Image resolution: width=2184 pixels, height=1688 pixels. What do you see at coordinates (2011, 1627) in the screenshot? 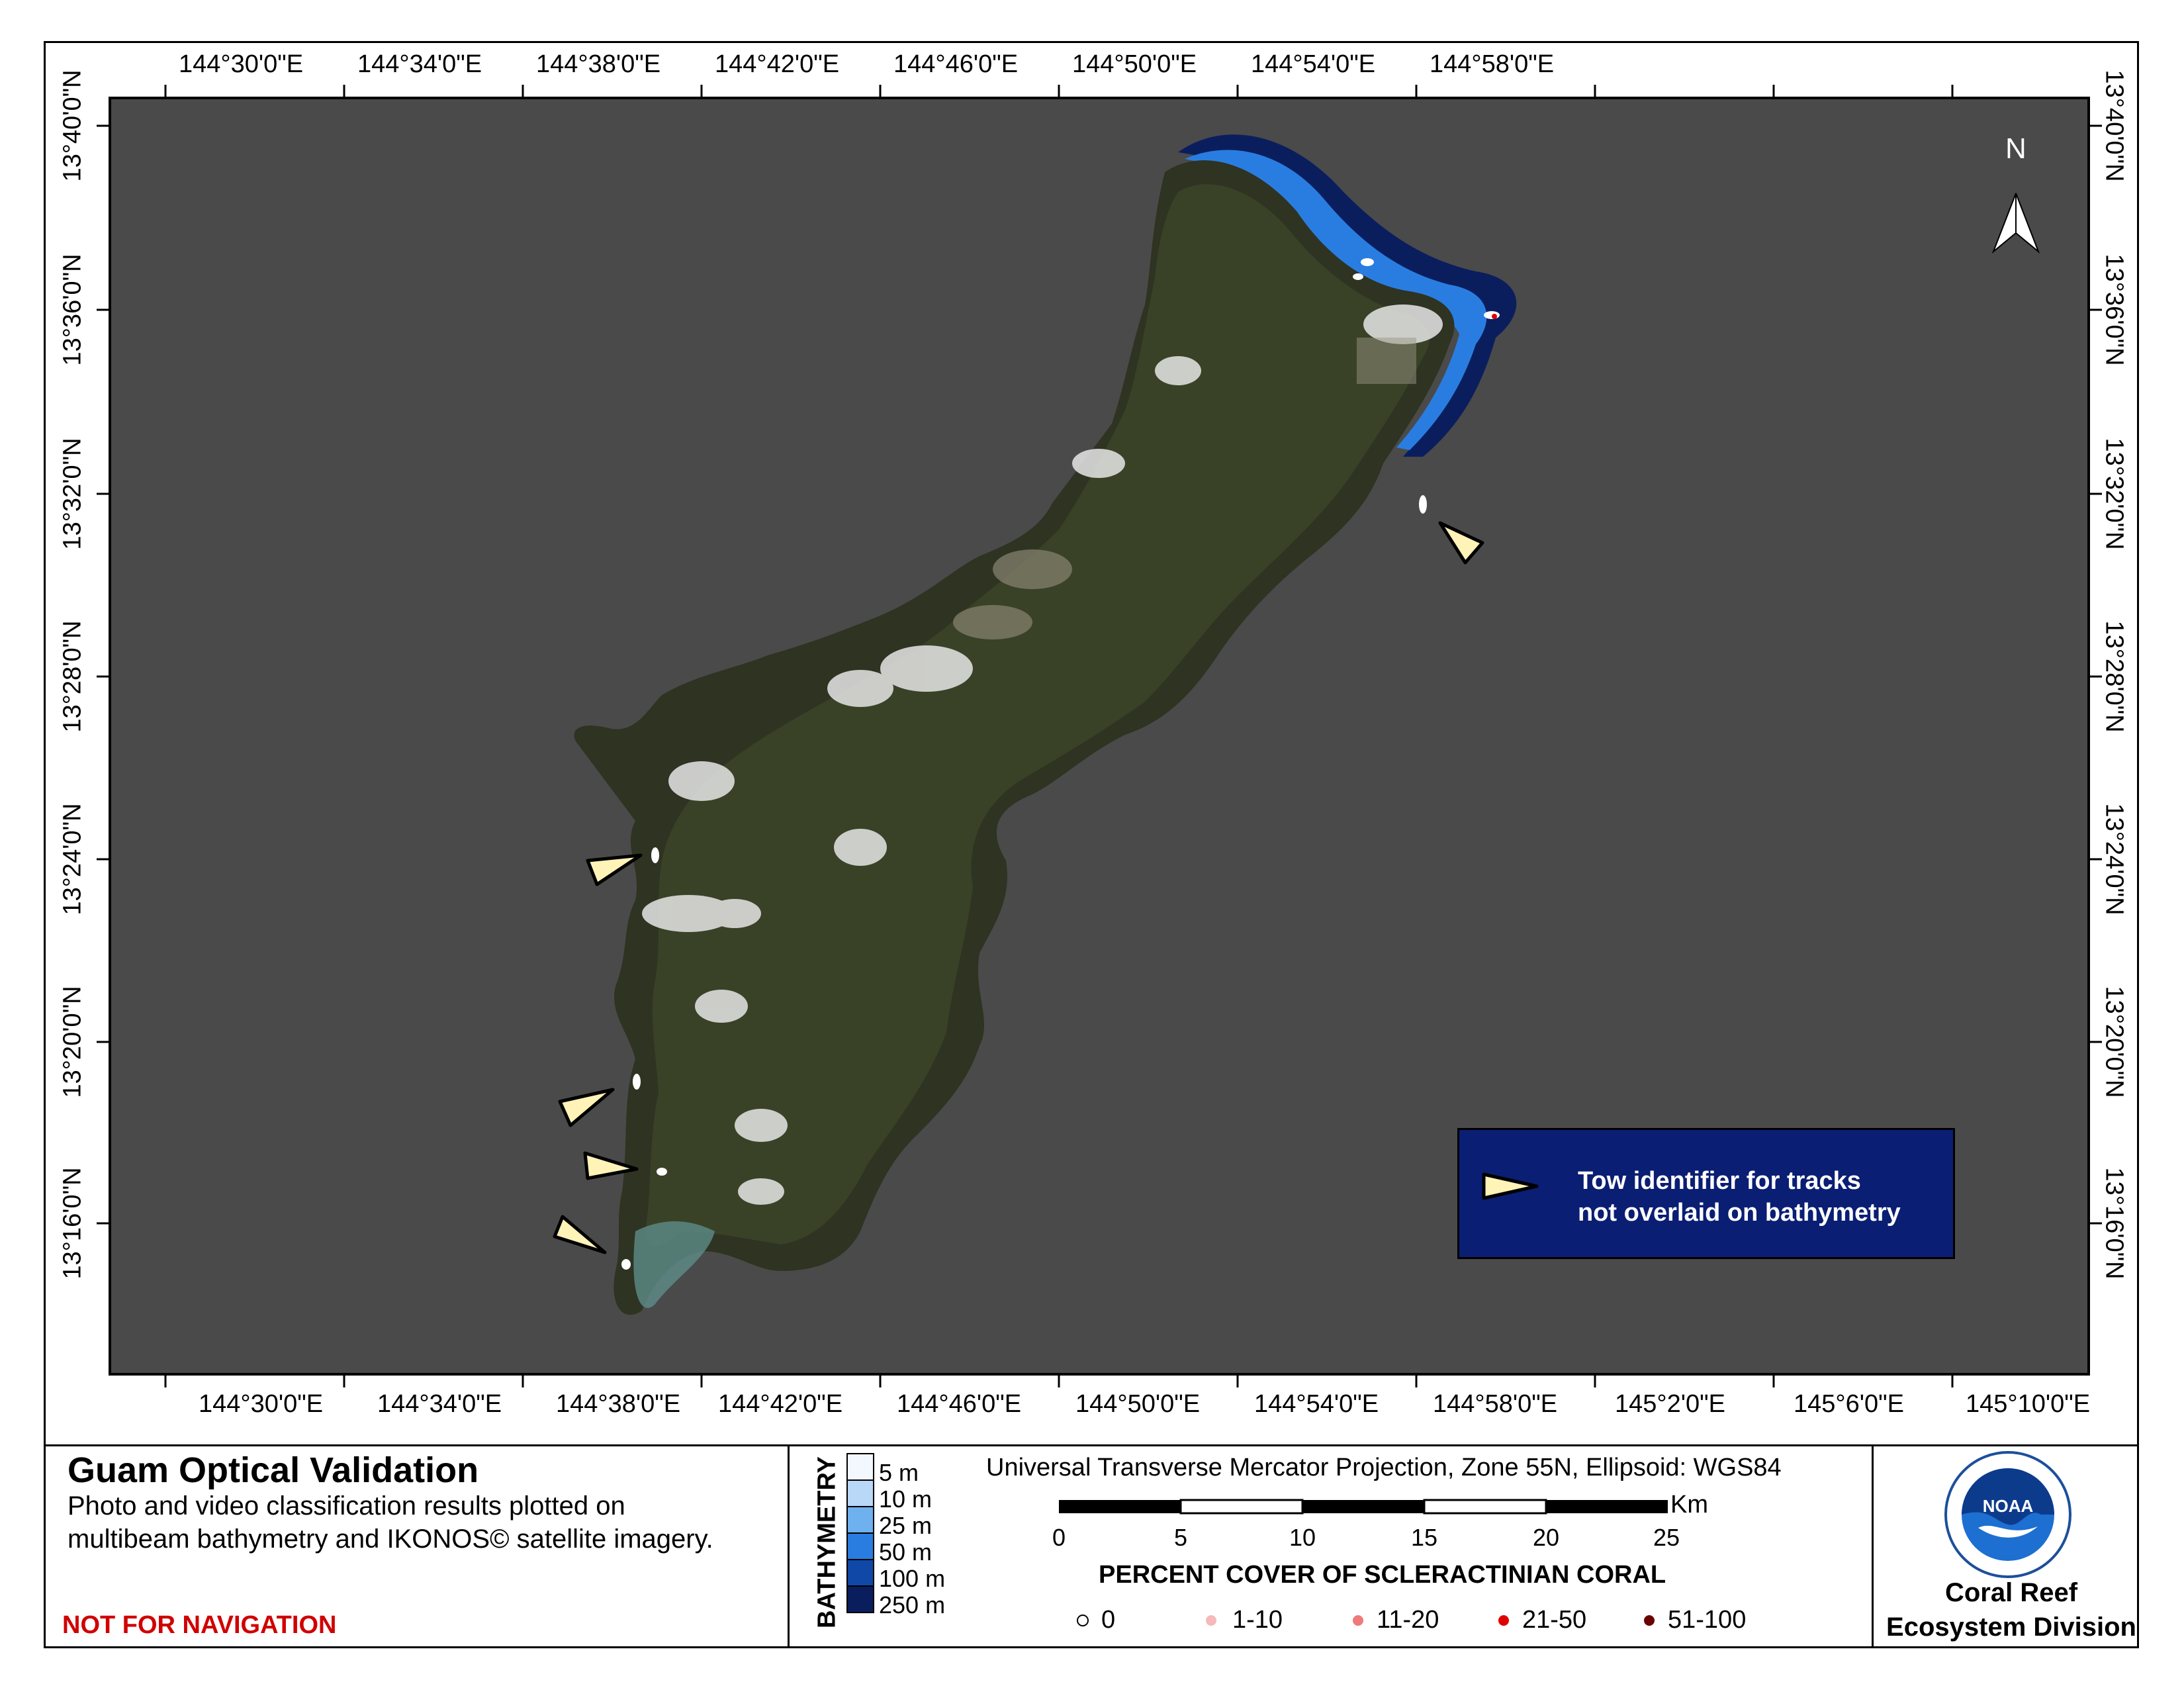
I see `agency-line2: Ecosystem Division` at bounding box center [2011, 1627].